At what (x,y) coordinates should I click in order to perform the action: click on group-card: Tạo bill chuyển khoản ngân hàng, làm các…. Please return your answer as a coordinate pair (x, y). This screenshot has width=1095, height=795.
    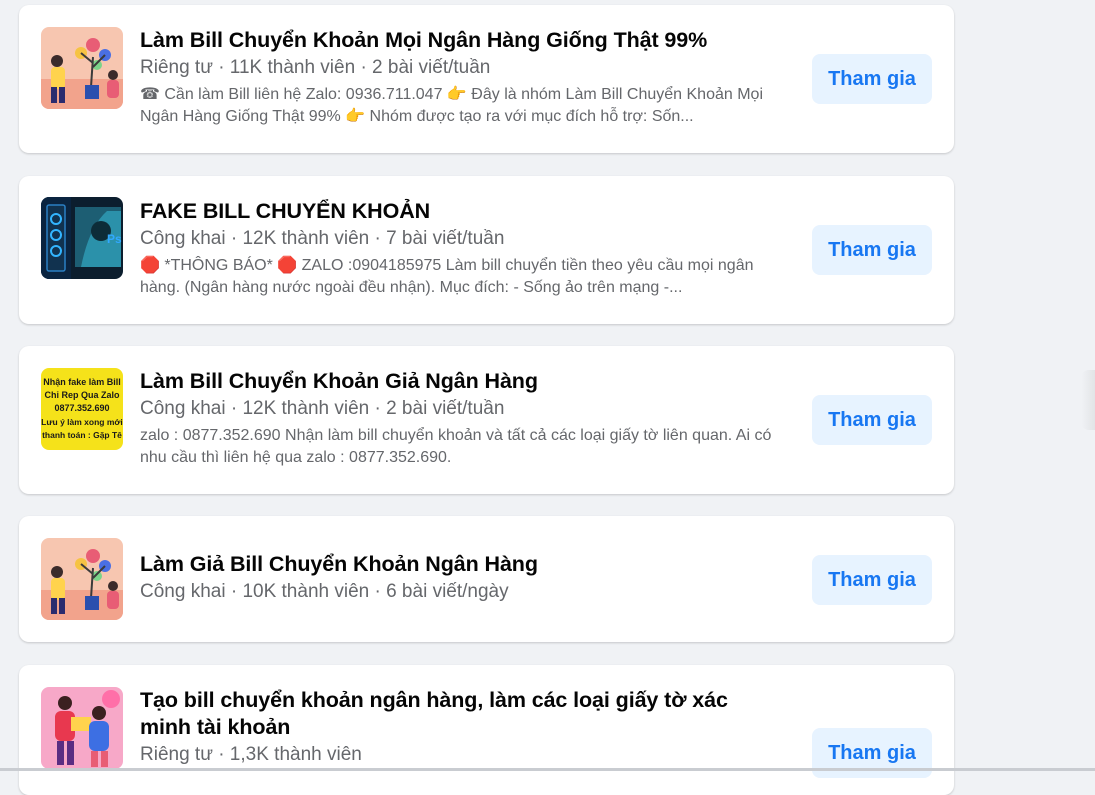
    Looking at the image, I should click on (486, 730).